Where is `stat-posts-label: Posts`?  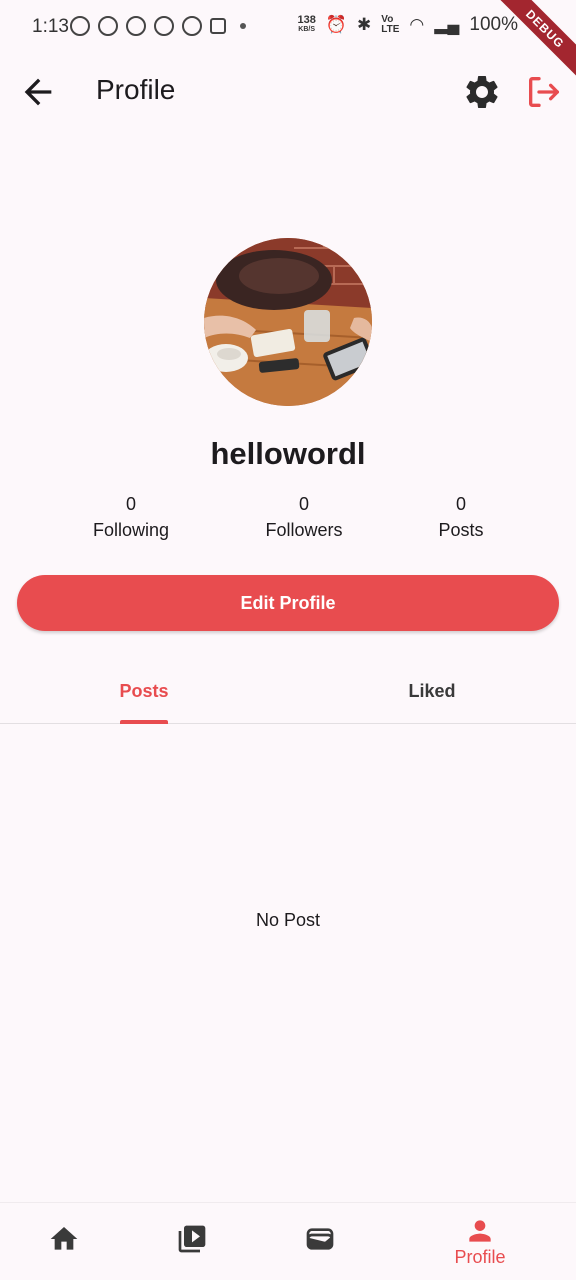
stat-posts-label: Posts is located at coordinates (461, 530).